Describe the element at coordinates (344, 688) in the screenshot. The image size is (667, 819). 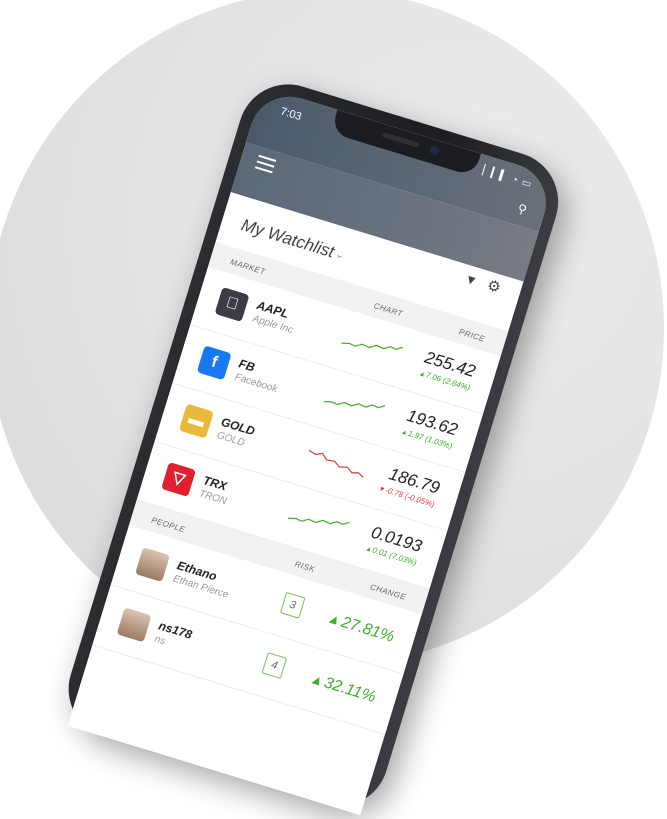
I see `people-change: ▴ 32.11%` at that location.